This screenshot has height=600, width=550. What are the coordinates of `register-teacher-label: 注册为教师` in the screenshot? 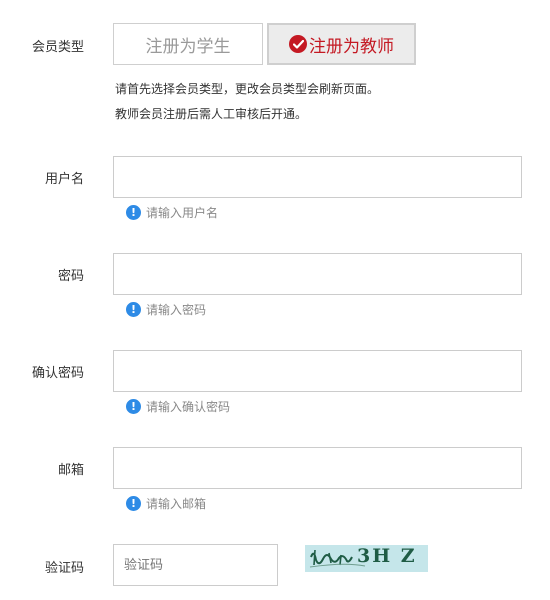 It's located at (351, 46).